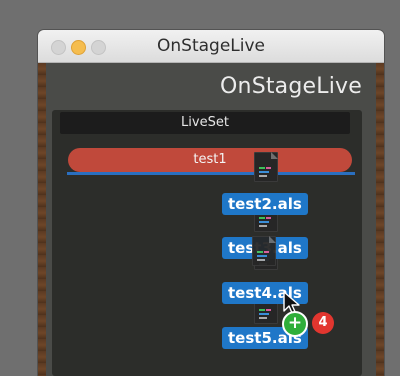  What do you see at coordinates (42, 219) in the screenshot?
I see `wood-left-border` at bounding box center [42, 219].